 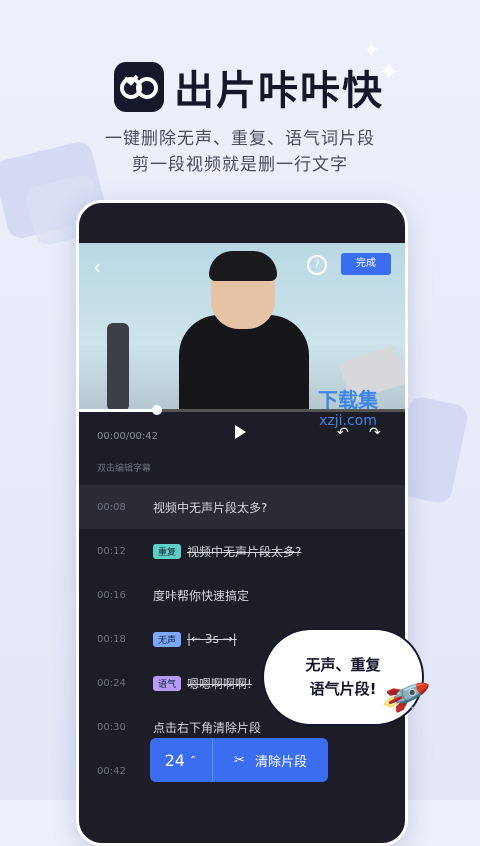 I want to click on subtitle-badge: 重复, so click(x=167, y=551).